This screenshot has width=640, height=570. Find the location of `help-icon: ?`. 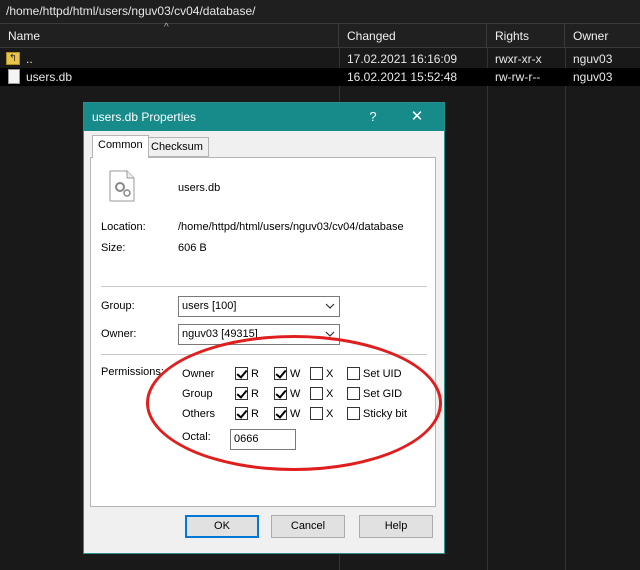

help-icon: ? is located at coordinates (373, 117).